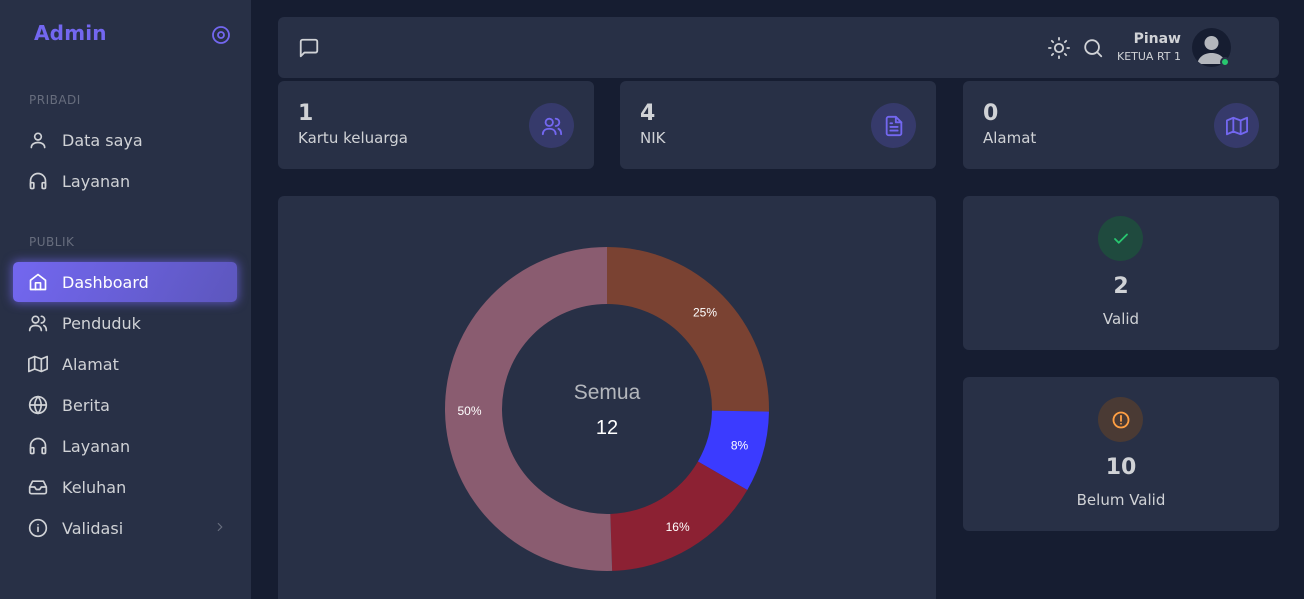 The width and height of the screenshot is (1304, 599). I want to click on stat-label: Kartu keluarga, so click(353, 138).